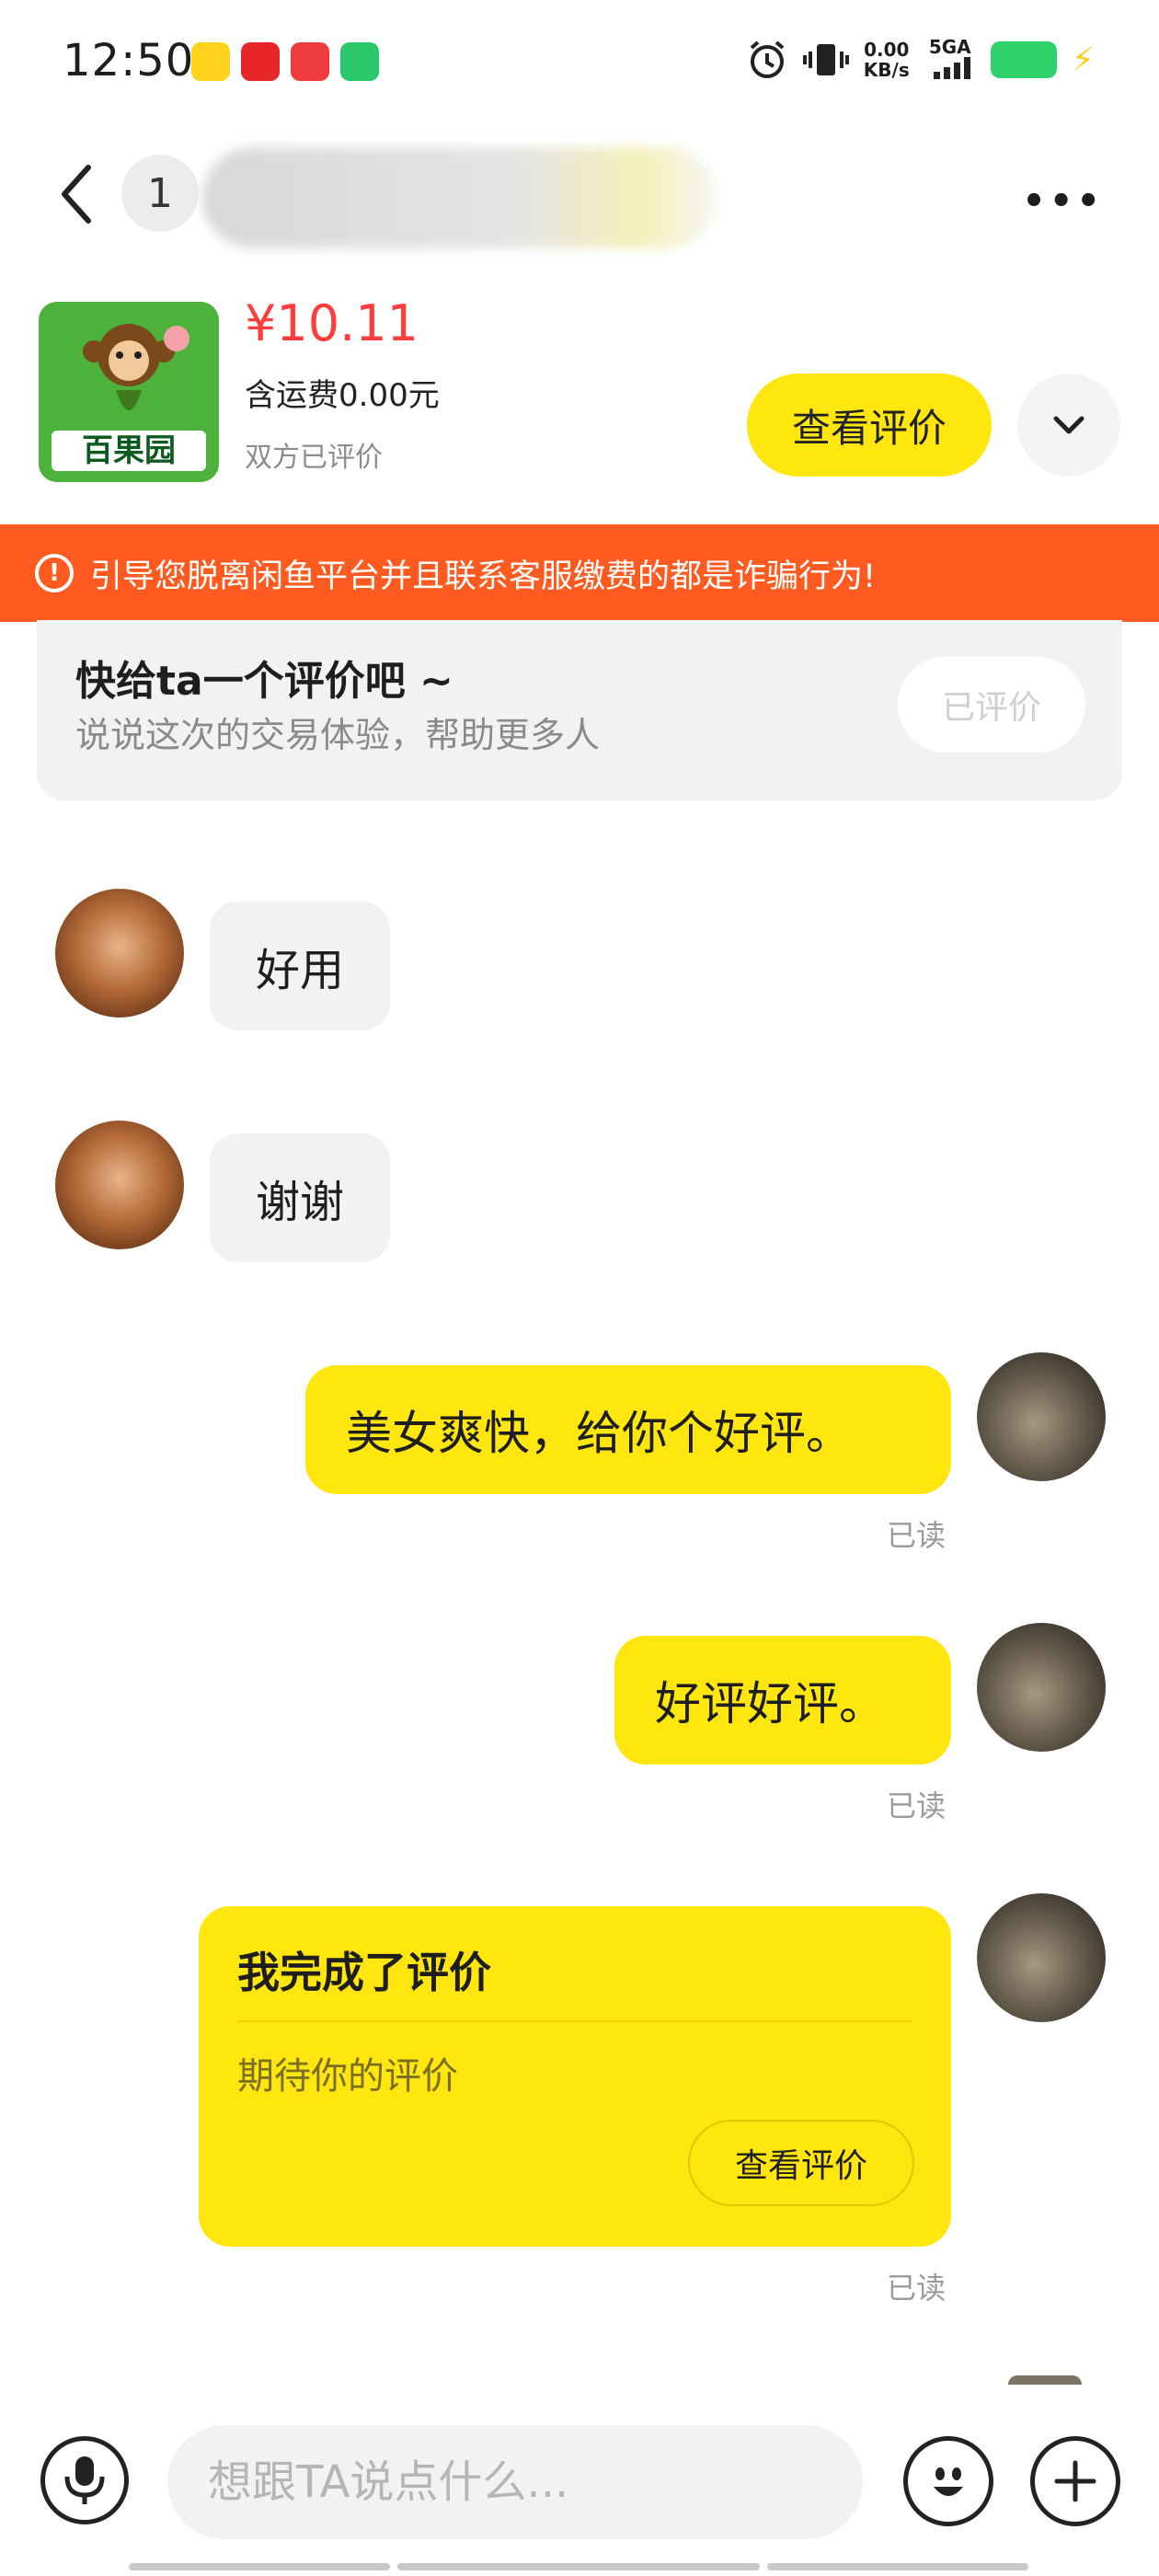  Describe the element at coordinates (300, 966) in the screenshot. I see `message-bubble-incoming: 好用` at that location.